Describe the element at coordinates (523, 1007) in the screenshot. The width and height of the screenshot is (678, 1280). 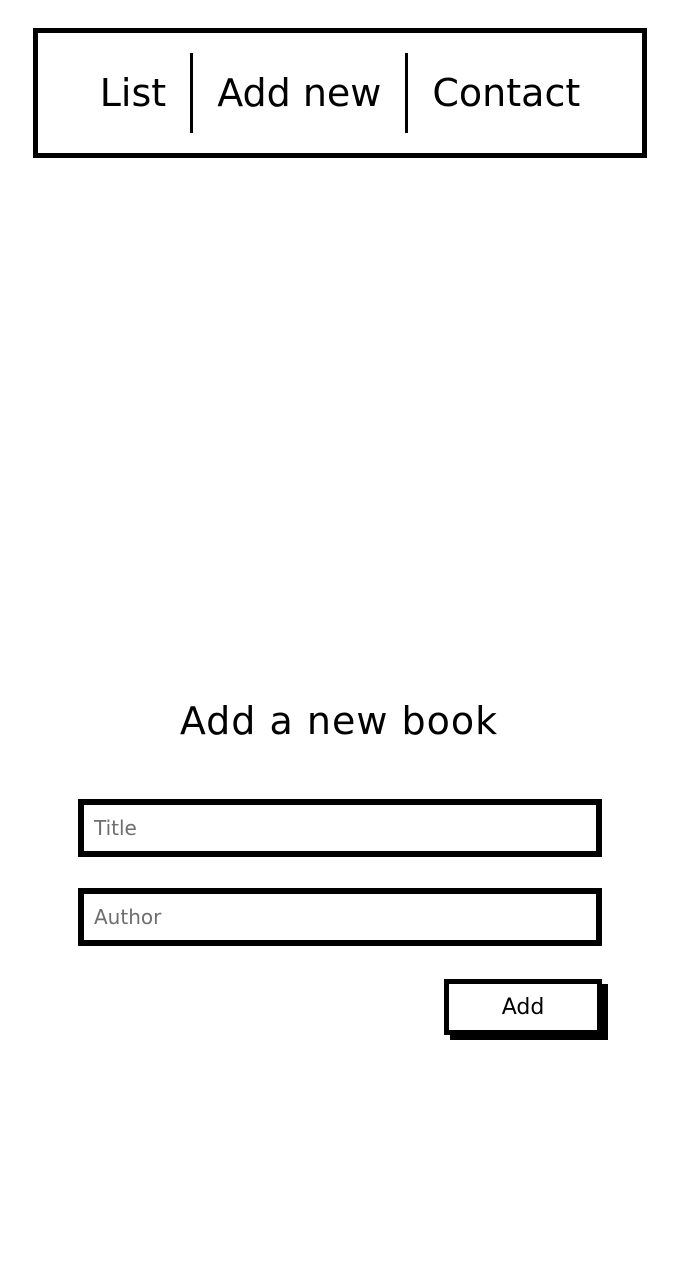
I see `add-button: Add` at that location.